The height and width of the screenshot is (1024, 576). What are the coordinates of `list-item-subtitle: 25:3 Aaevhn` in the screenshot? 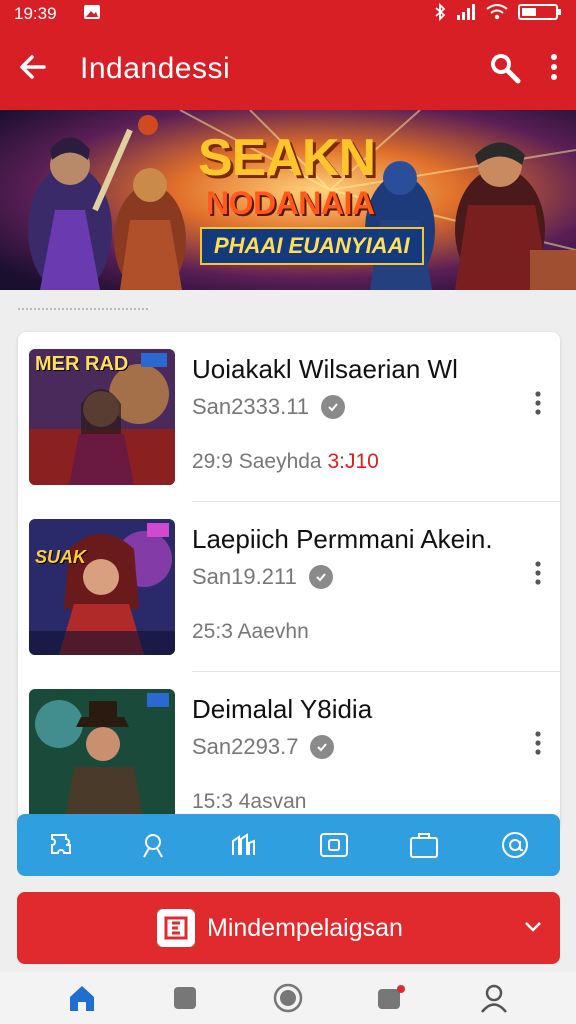 It's located at (250, 632).